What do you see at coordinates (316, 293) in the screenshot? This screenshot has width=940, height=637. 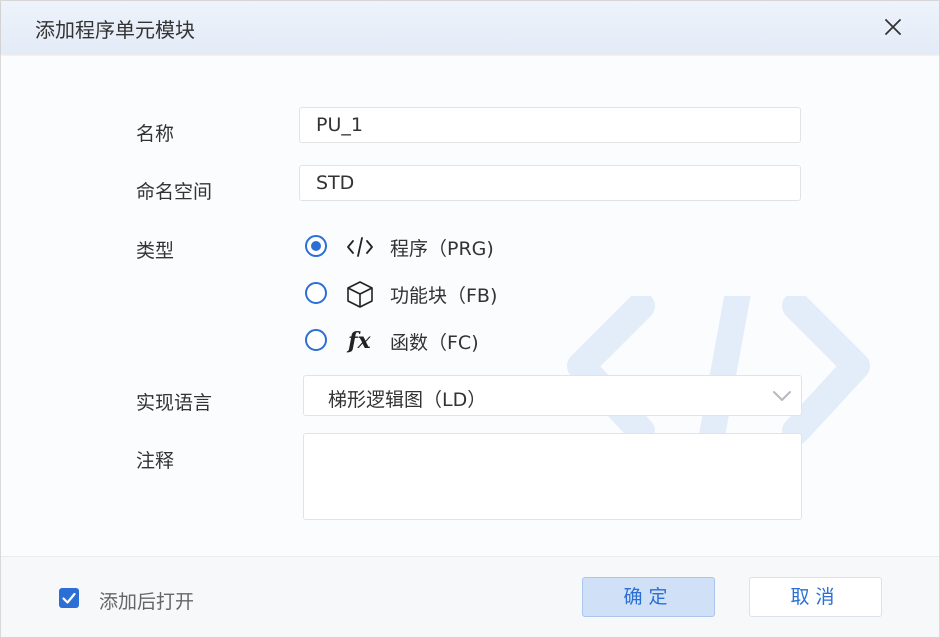 I see `radio-fb` at bounding box center [316, 293].